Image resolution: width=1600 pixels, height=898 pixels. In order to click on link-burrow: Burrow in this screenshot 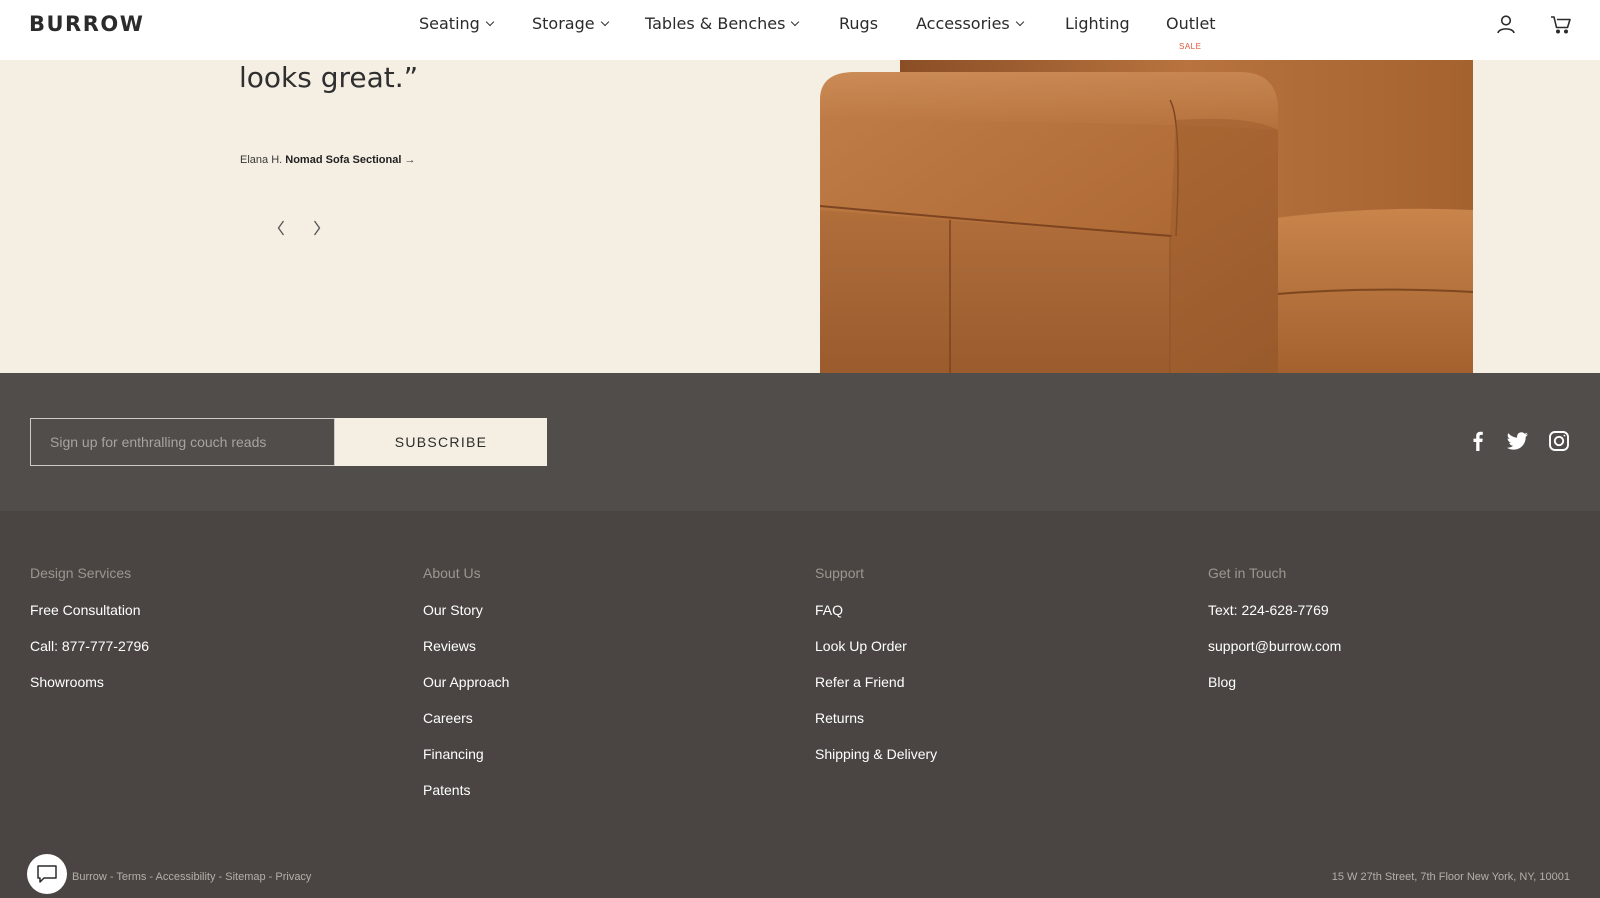, I will do `click(89, 877)`.